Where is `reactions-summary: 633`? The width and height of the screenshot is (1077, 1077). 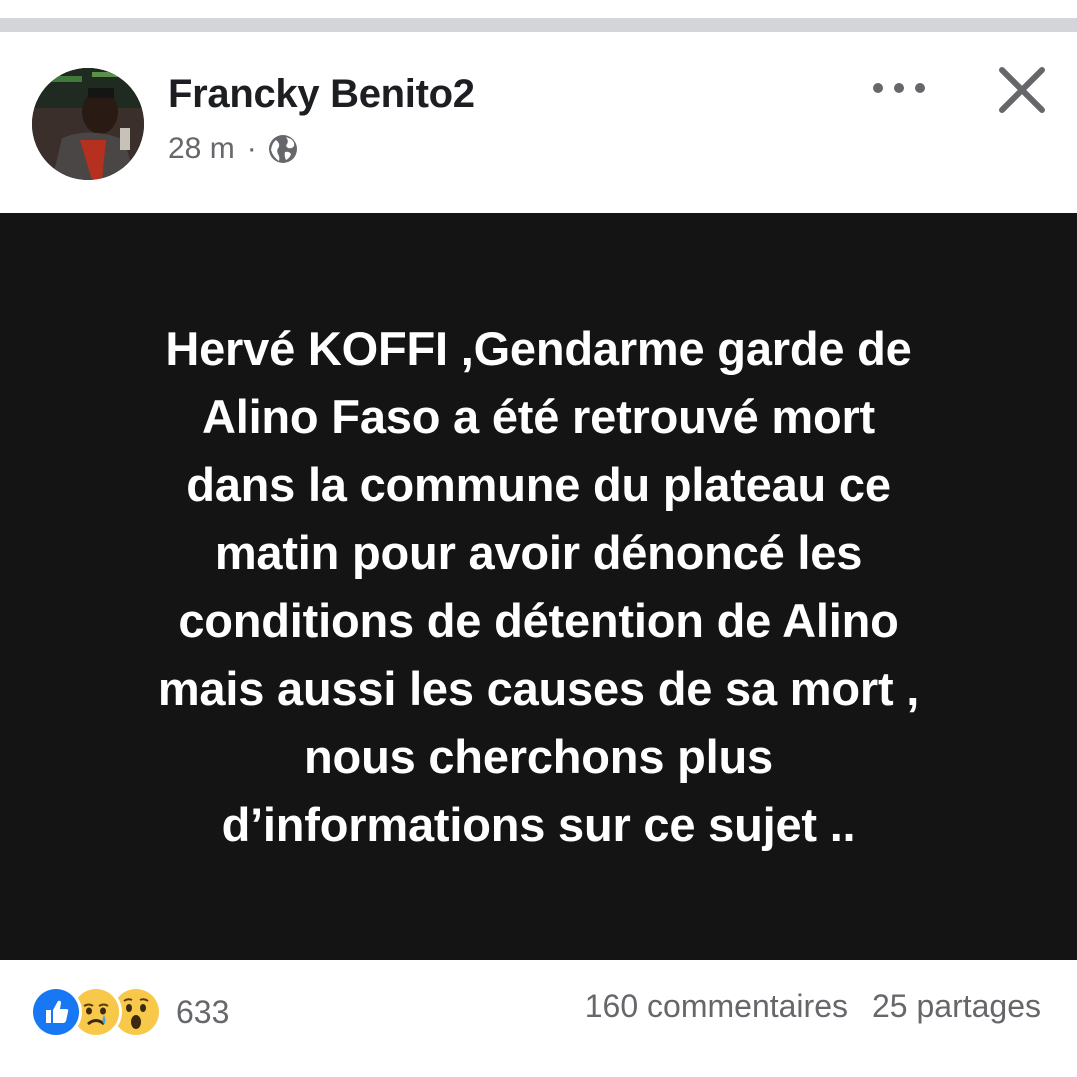 reactions-summary: 633 is located at coordinates (129, 1012).